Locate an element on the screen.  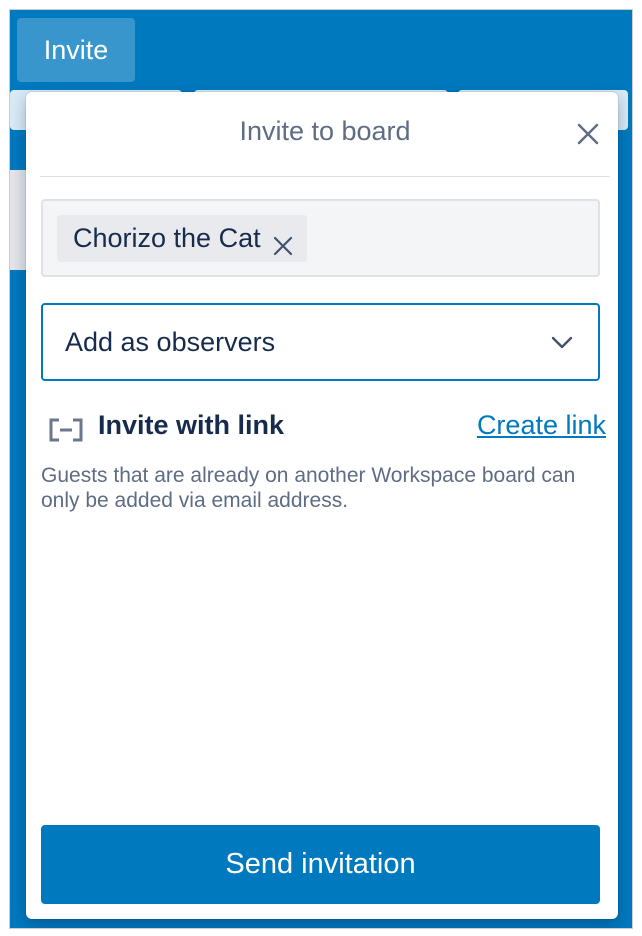
invitee-chip: Chorizo the Cat is located at coordinates (182, 238).